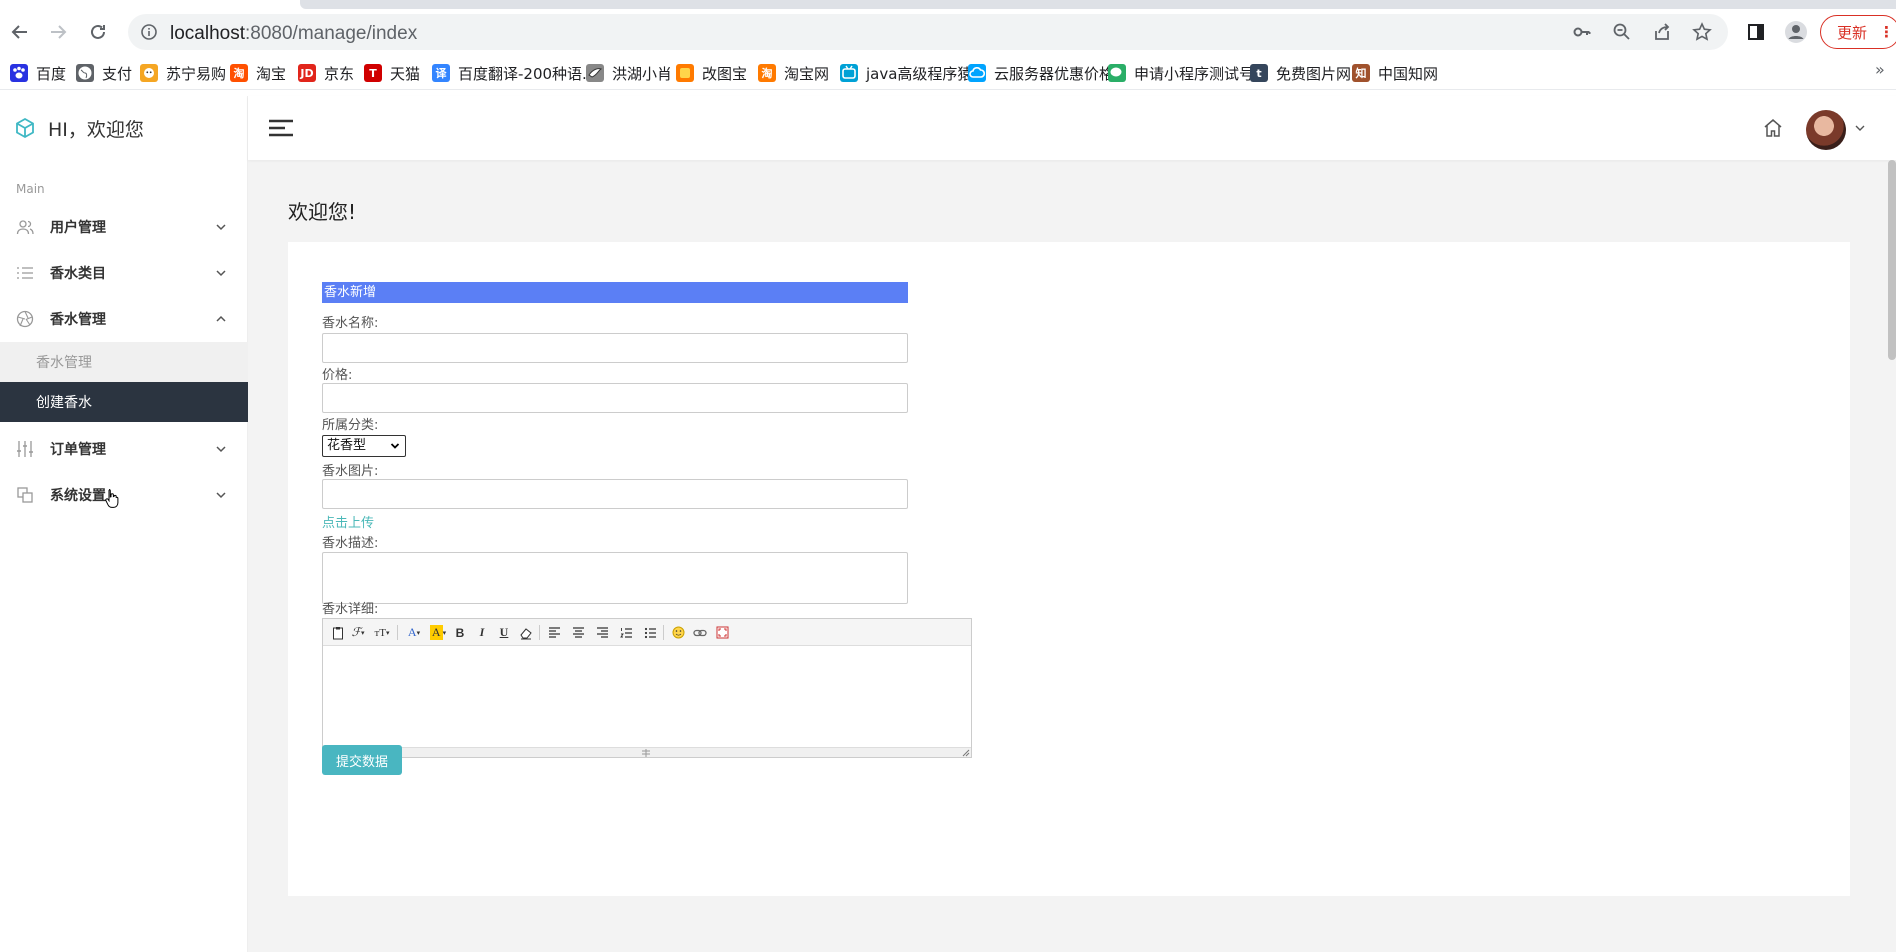 The image size is (1896, 952). Describe the element at coordinates (678, 632) in the screenshot. I see `emoji-icon` at that location.